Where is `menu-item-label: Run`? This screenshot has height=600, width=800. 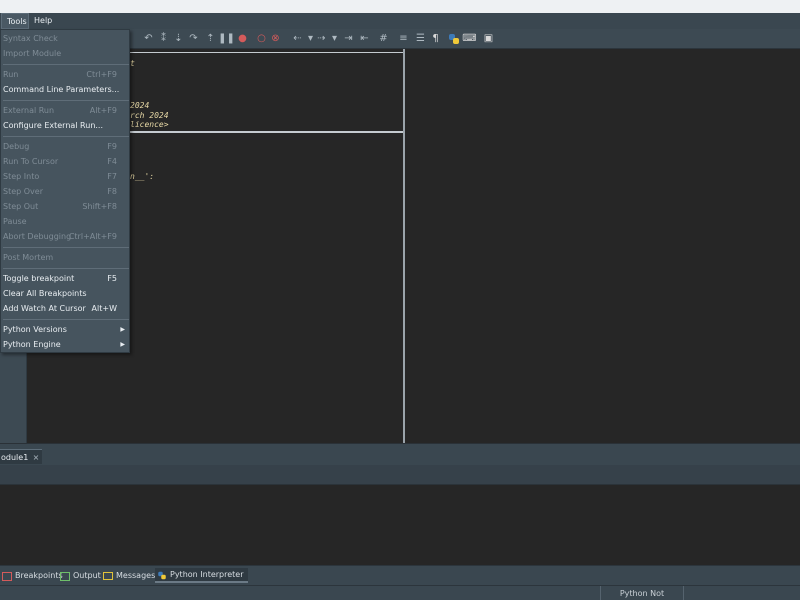 menu-item-label: Run is located at coordinates (11, 74).